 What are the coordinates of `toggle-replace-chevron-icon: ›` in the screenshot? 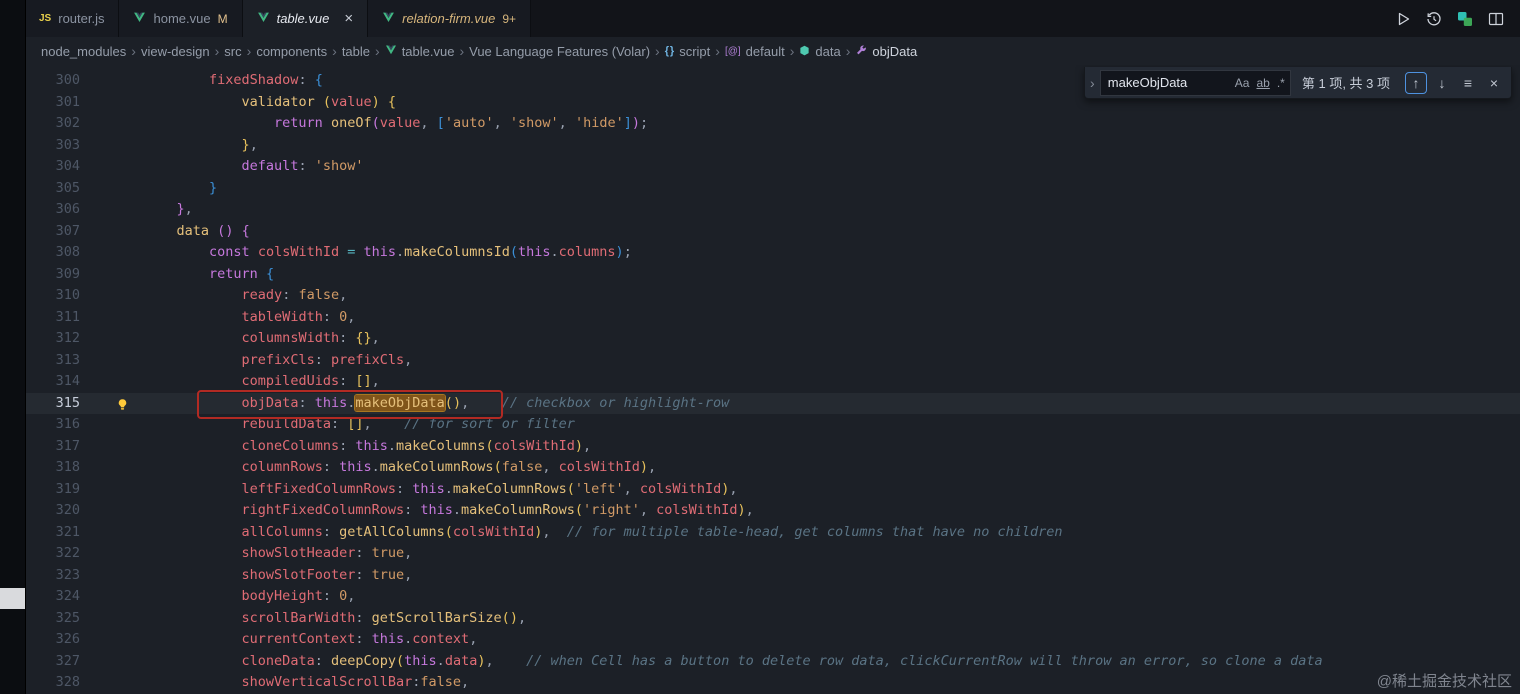 It's located at (1092, 82).